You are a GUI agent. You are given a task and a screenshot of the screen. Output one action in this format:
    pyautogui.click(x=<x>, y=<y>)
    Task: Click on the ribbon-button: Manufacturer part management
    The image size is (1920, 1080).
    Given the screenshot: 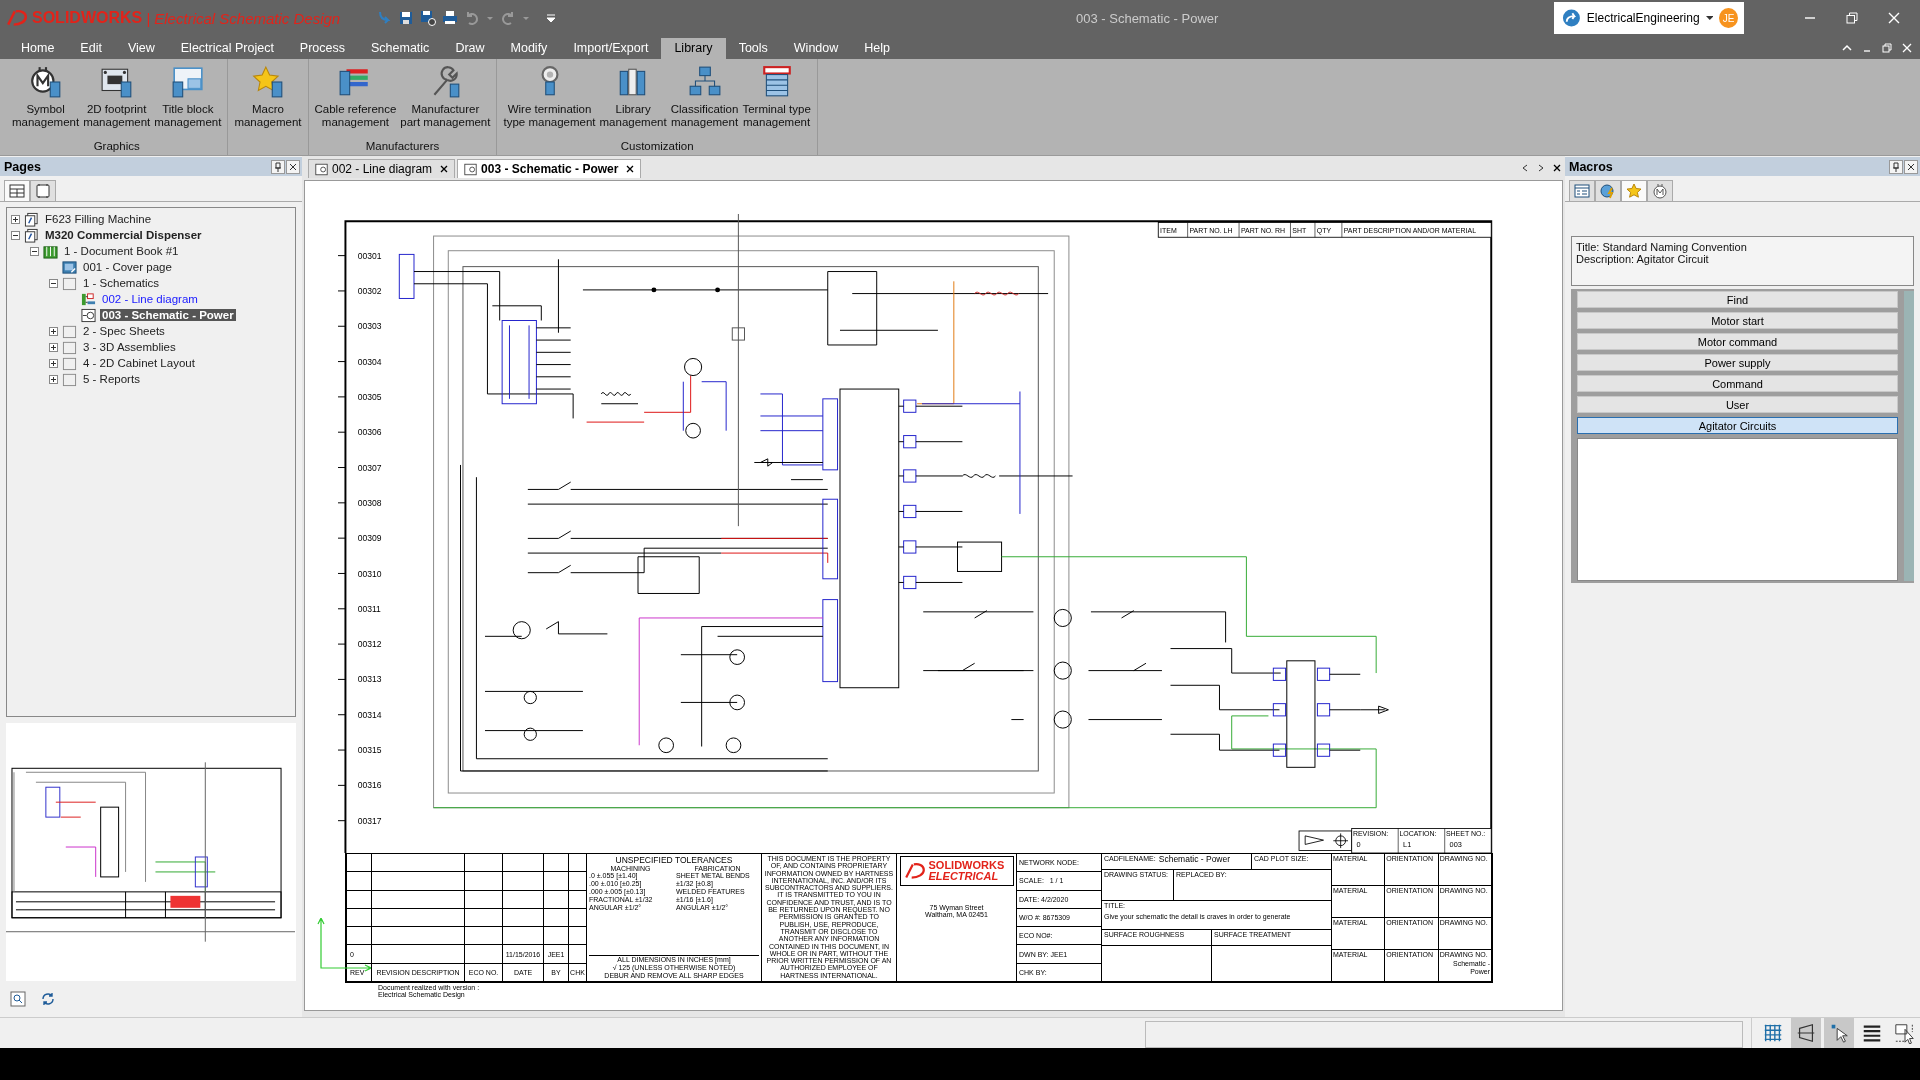 What is the action you would take?
    pyautogui.click(x=445, y=99)
    